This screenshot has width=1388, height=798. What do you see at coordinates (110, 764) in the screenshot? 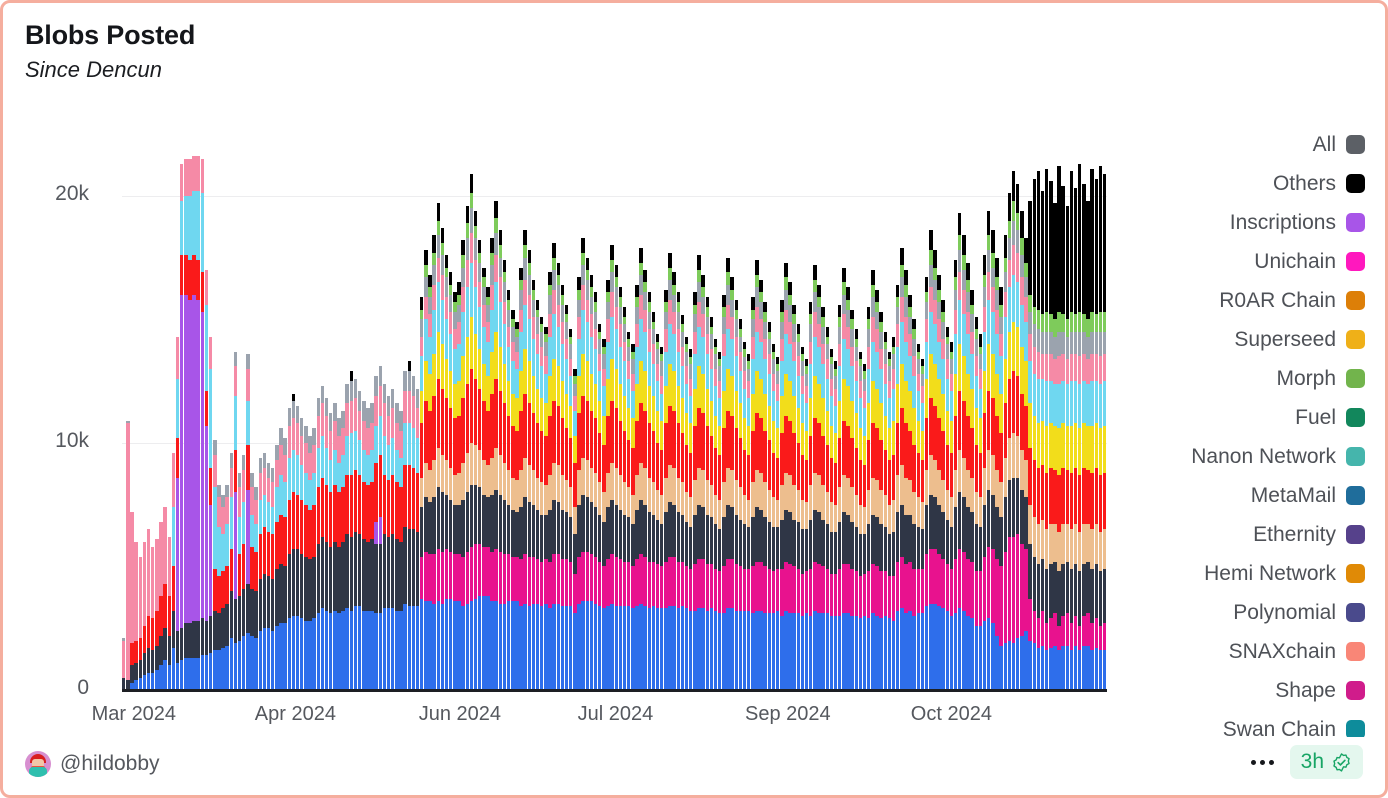
I see `author-handle: @hildobby` at bounding box center [110, 764].